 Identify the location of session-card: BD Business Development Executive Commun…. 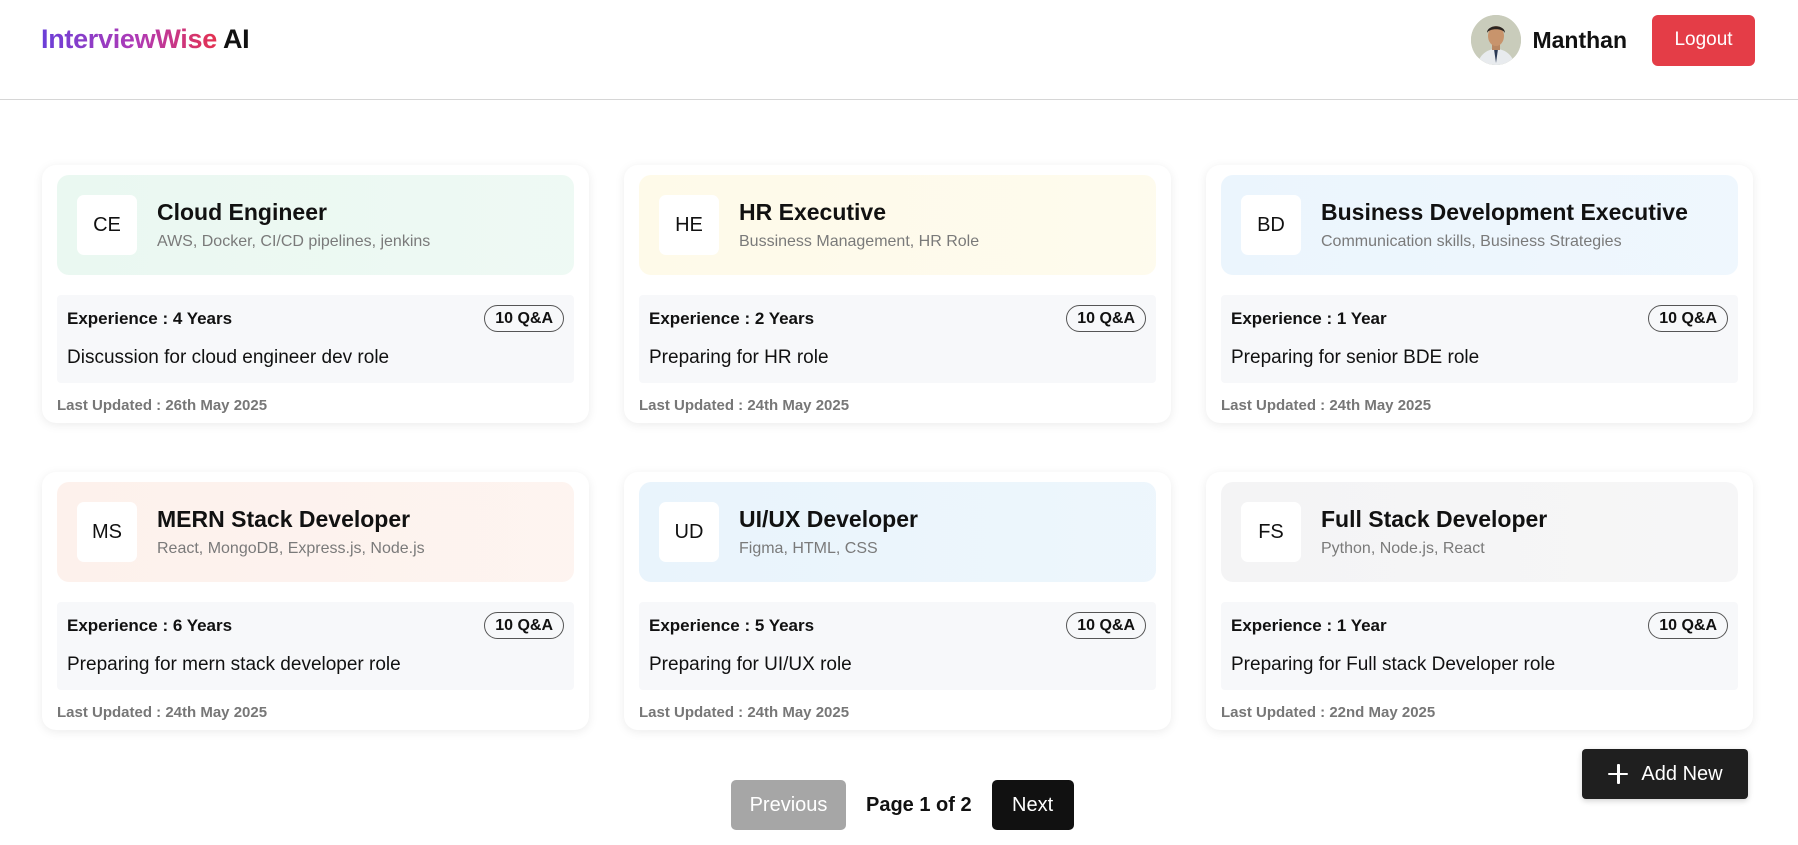
(1479, 294).